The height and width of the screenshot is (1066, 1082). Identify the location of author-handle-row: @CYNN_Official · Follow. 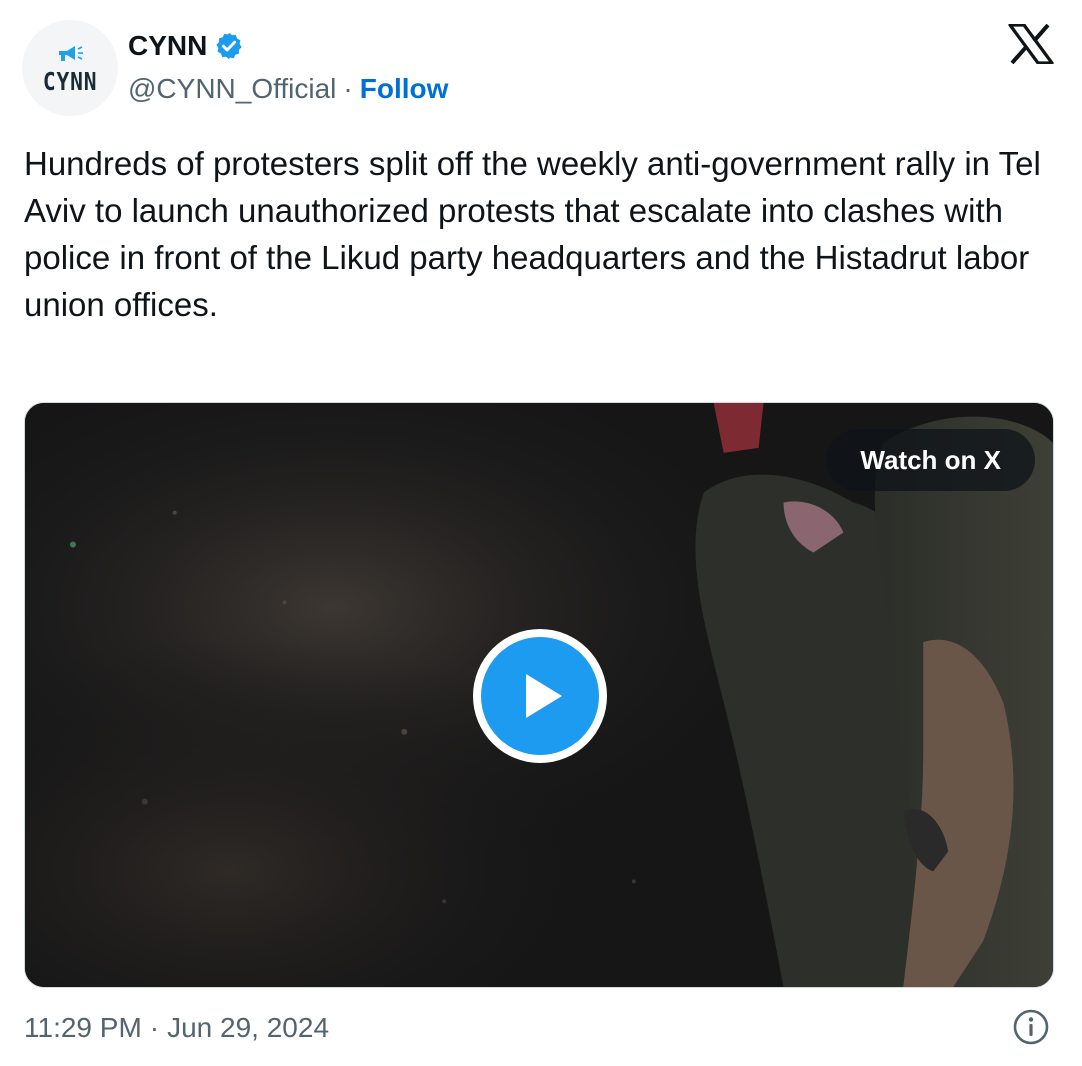
(288, 89).